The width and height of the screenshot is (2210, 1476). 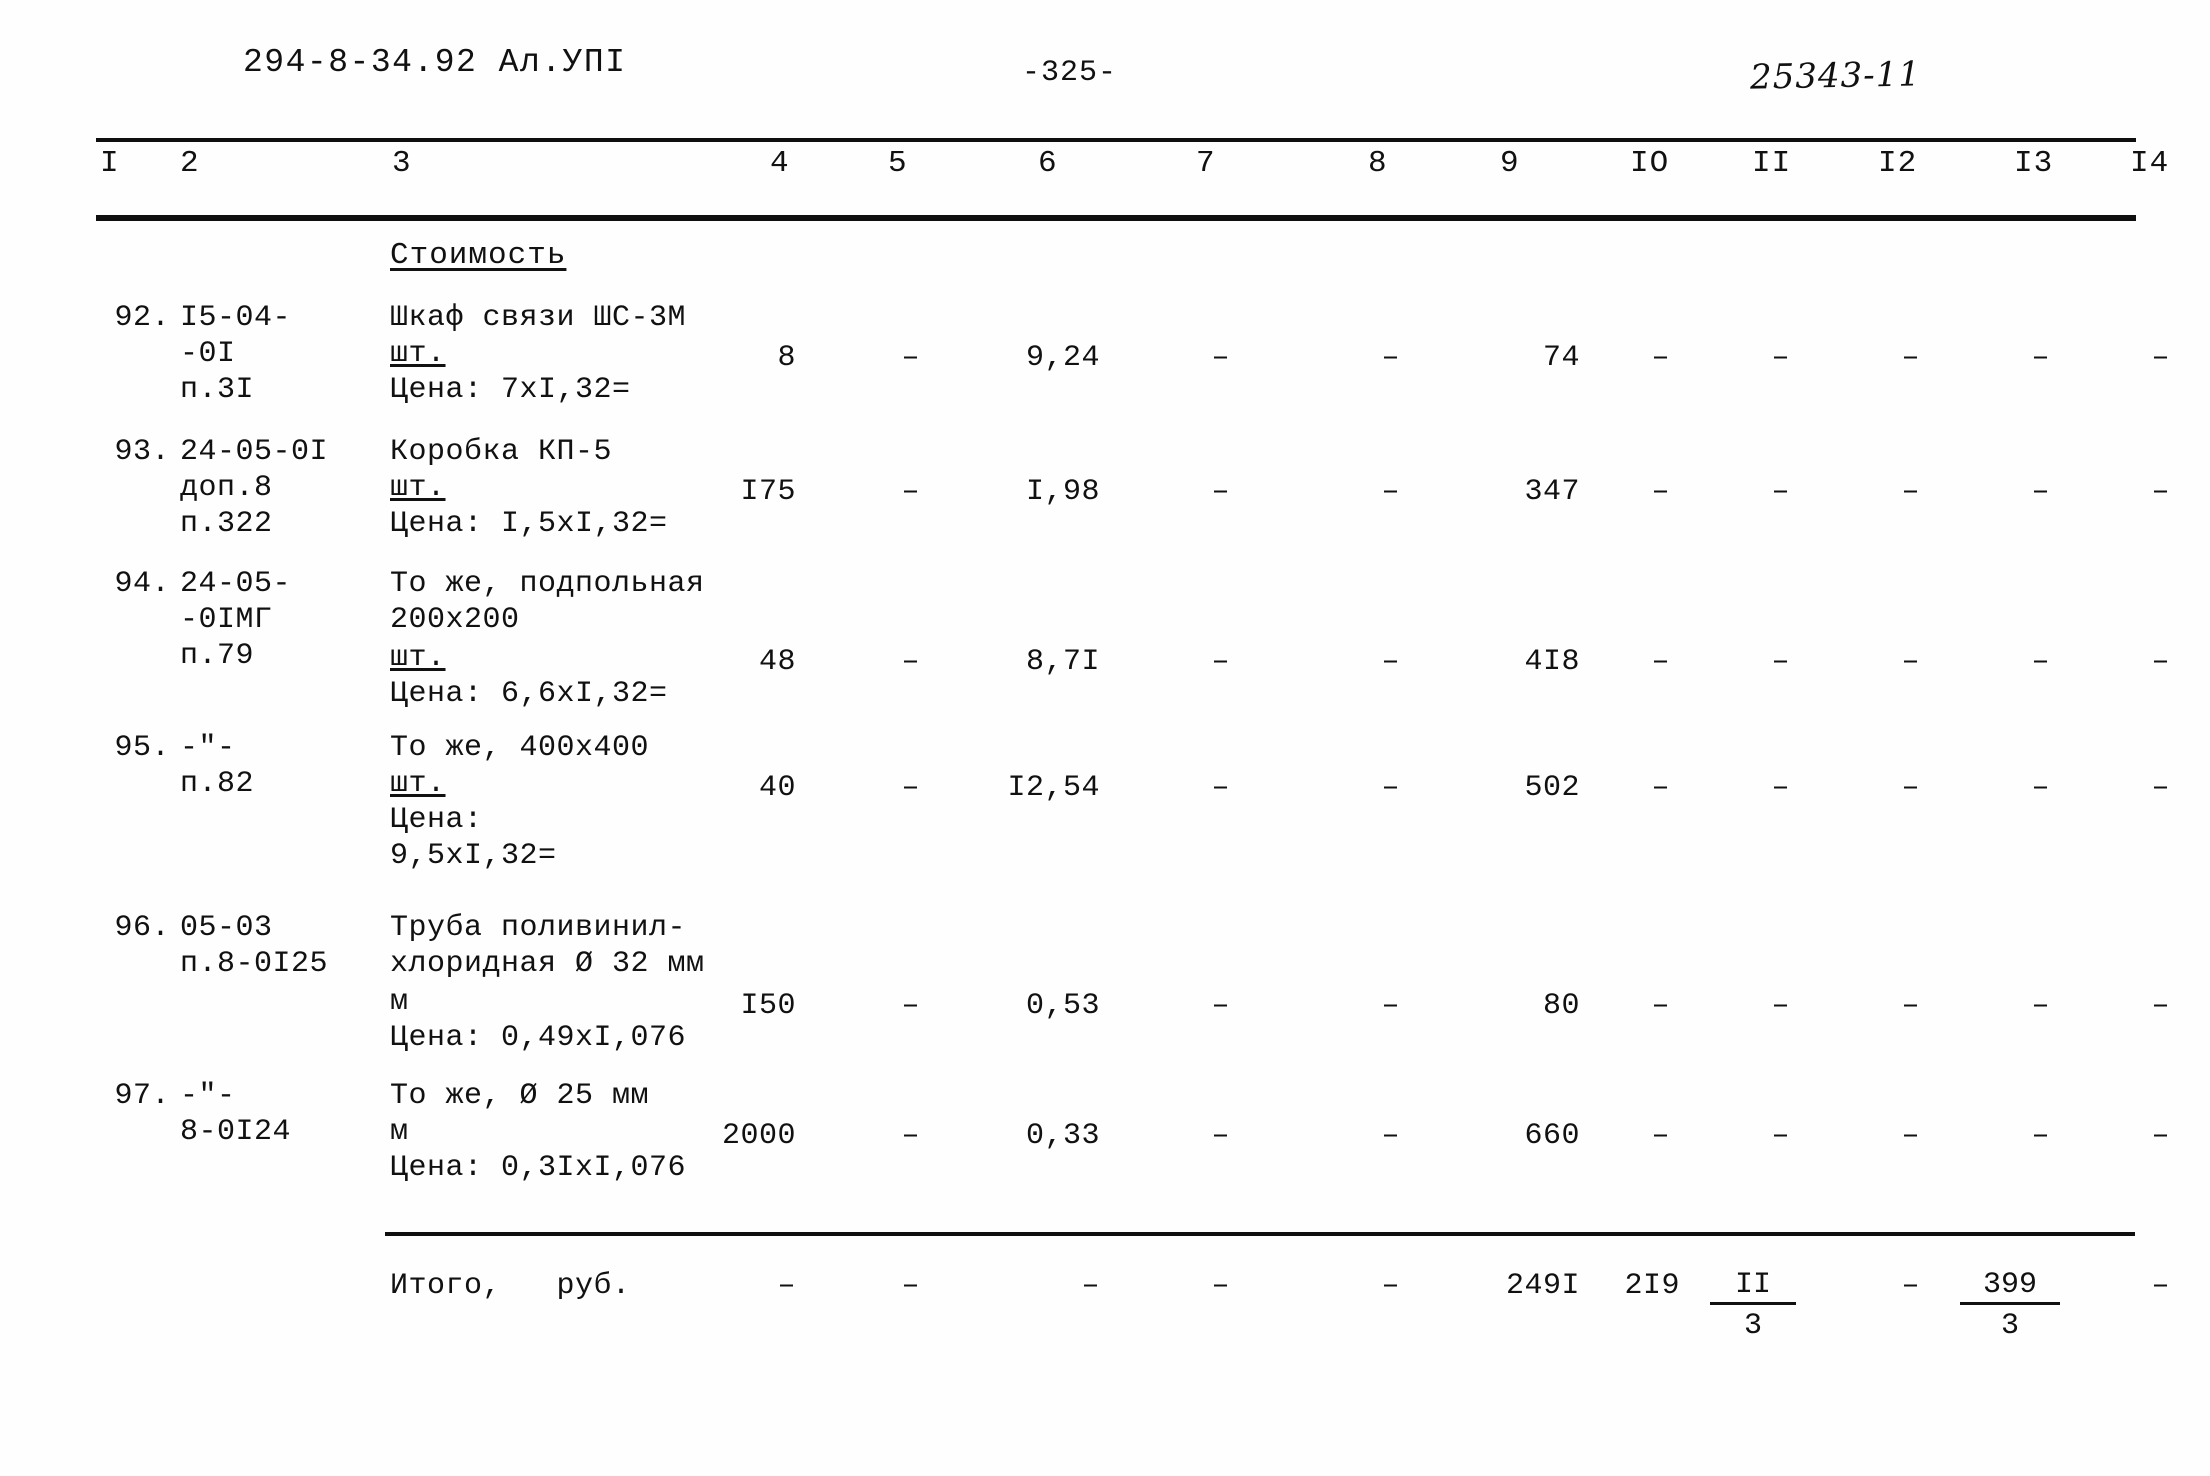 I want to click on row-description: Труба поливинил- хлоридная Ø 32 мм, so click(x=547, y=946).